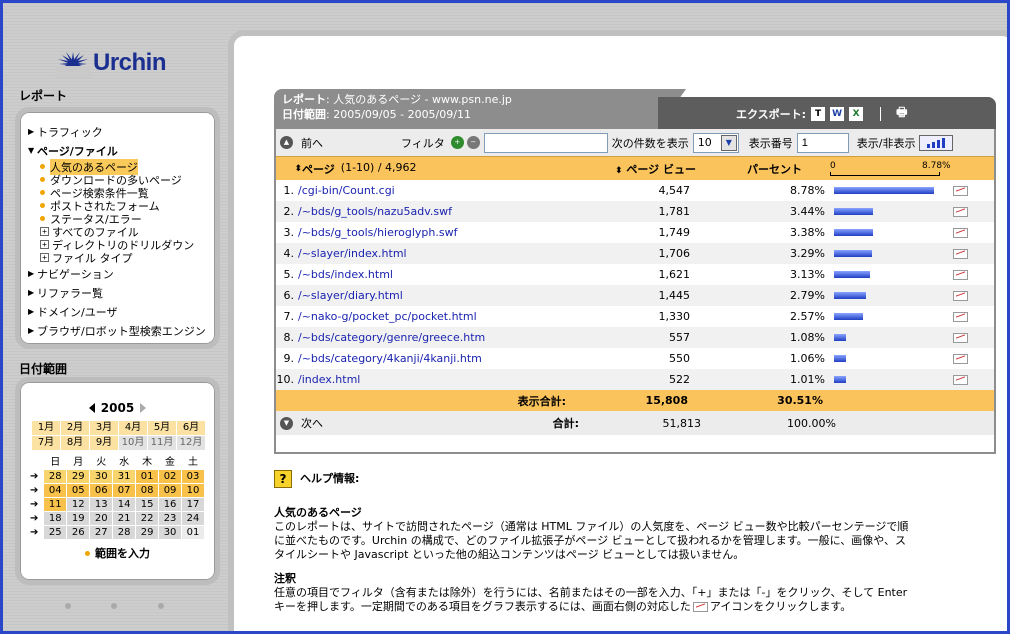 The width and height of the screenshot is (1010, 634). What do you see at coordinates (438, 337) in the screenshot?
I see `page-link: /~bds/category/genre/greece.htm` at bounding box center [438, 337].